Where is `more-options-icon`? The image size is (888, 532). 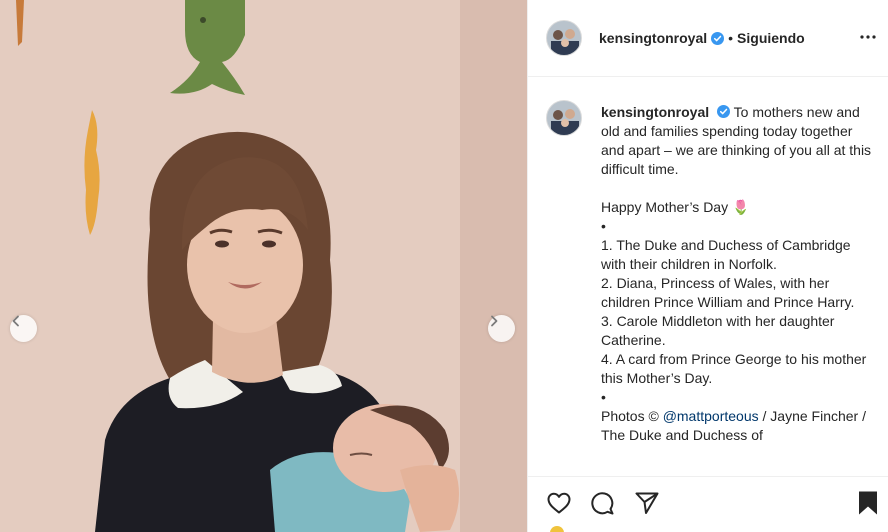 more-options-icon is located at coordinates (868, 37).